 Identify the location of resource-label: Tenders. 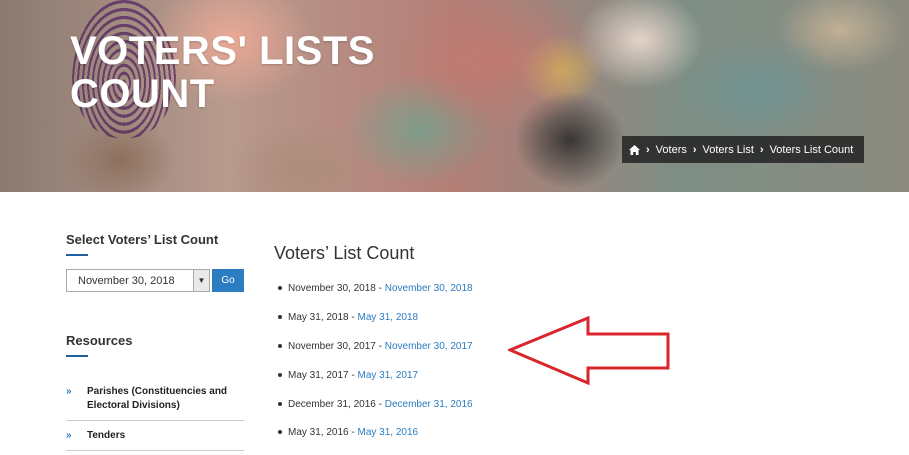
(106, 436).